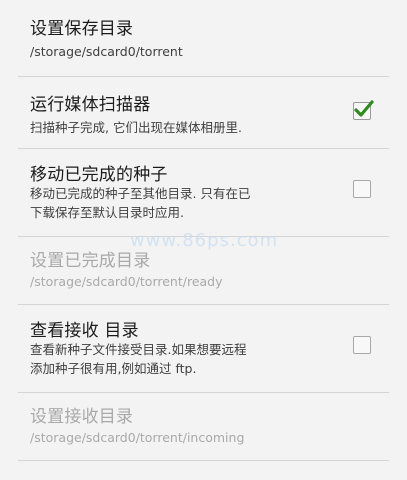 The image size is (407, 480). What do you see at coordinates (90, 105) in the screenshot?
I see `pref-title: 运行媒体扫描器` at bounding box center [90, 105].